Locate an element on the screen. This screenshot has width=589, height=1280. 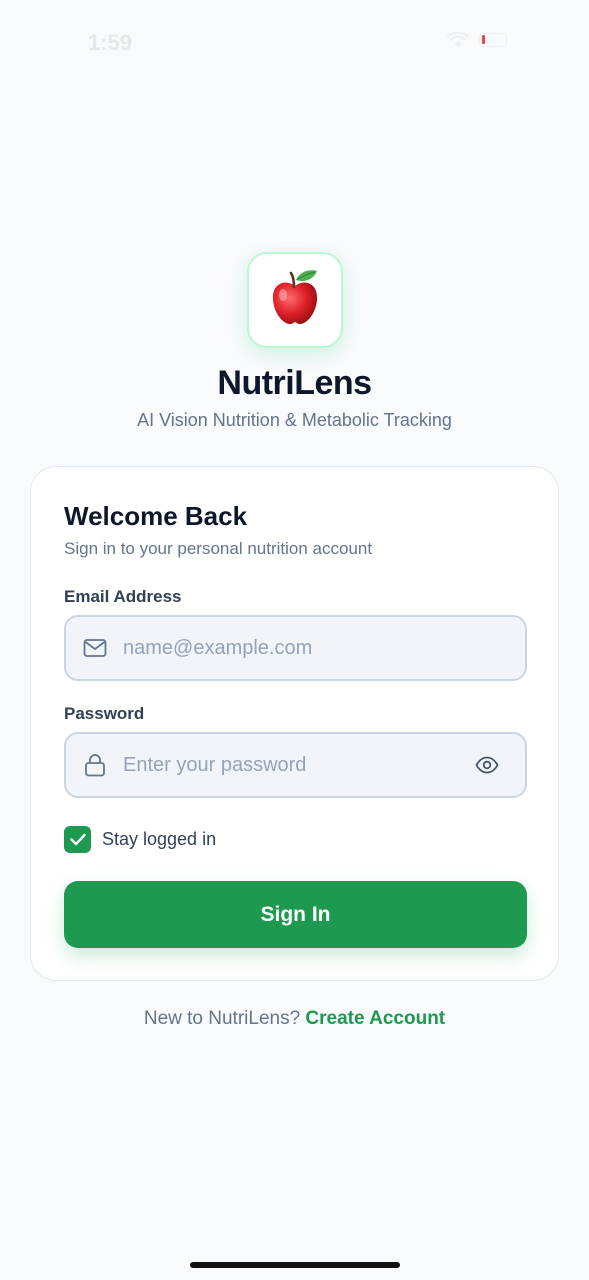
password-field is located at coordinates (298, 765).